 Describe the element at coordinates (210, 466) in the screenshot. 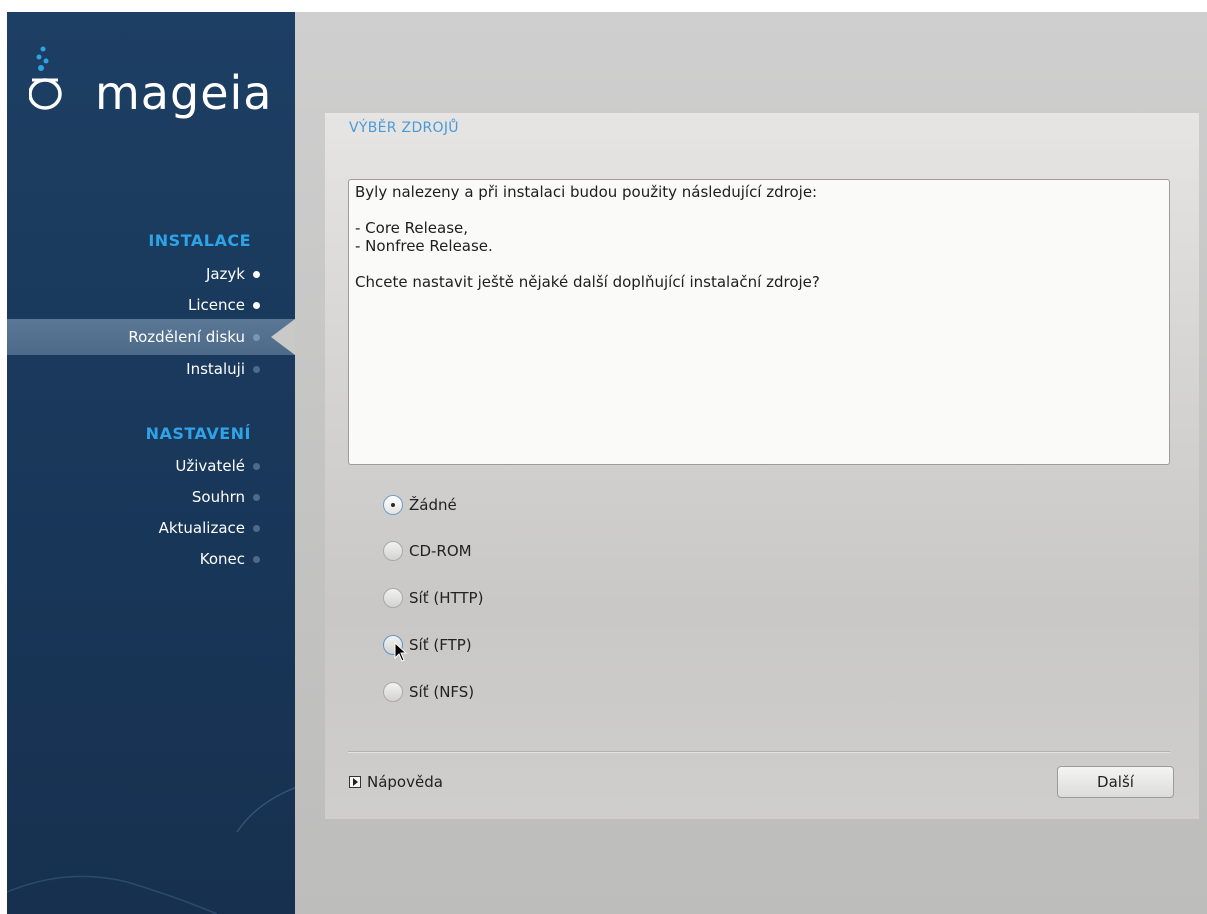

I see `step-label: Uživatelé` at that location.